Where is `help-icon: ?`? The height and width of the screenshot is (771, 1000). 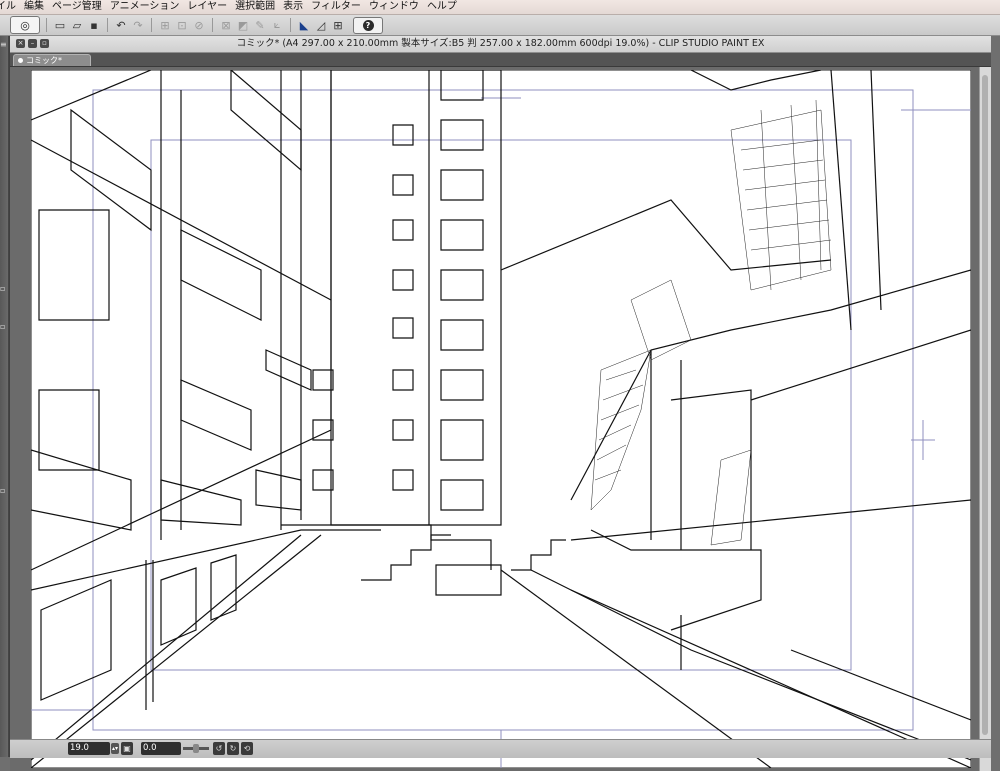 help-icon: ? is located at coordinates (368, 25).